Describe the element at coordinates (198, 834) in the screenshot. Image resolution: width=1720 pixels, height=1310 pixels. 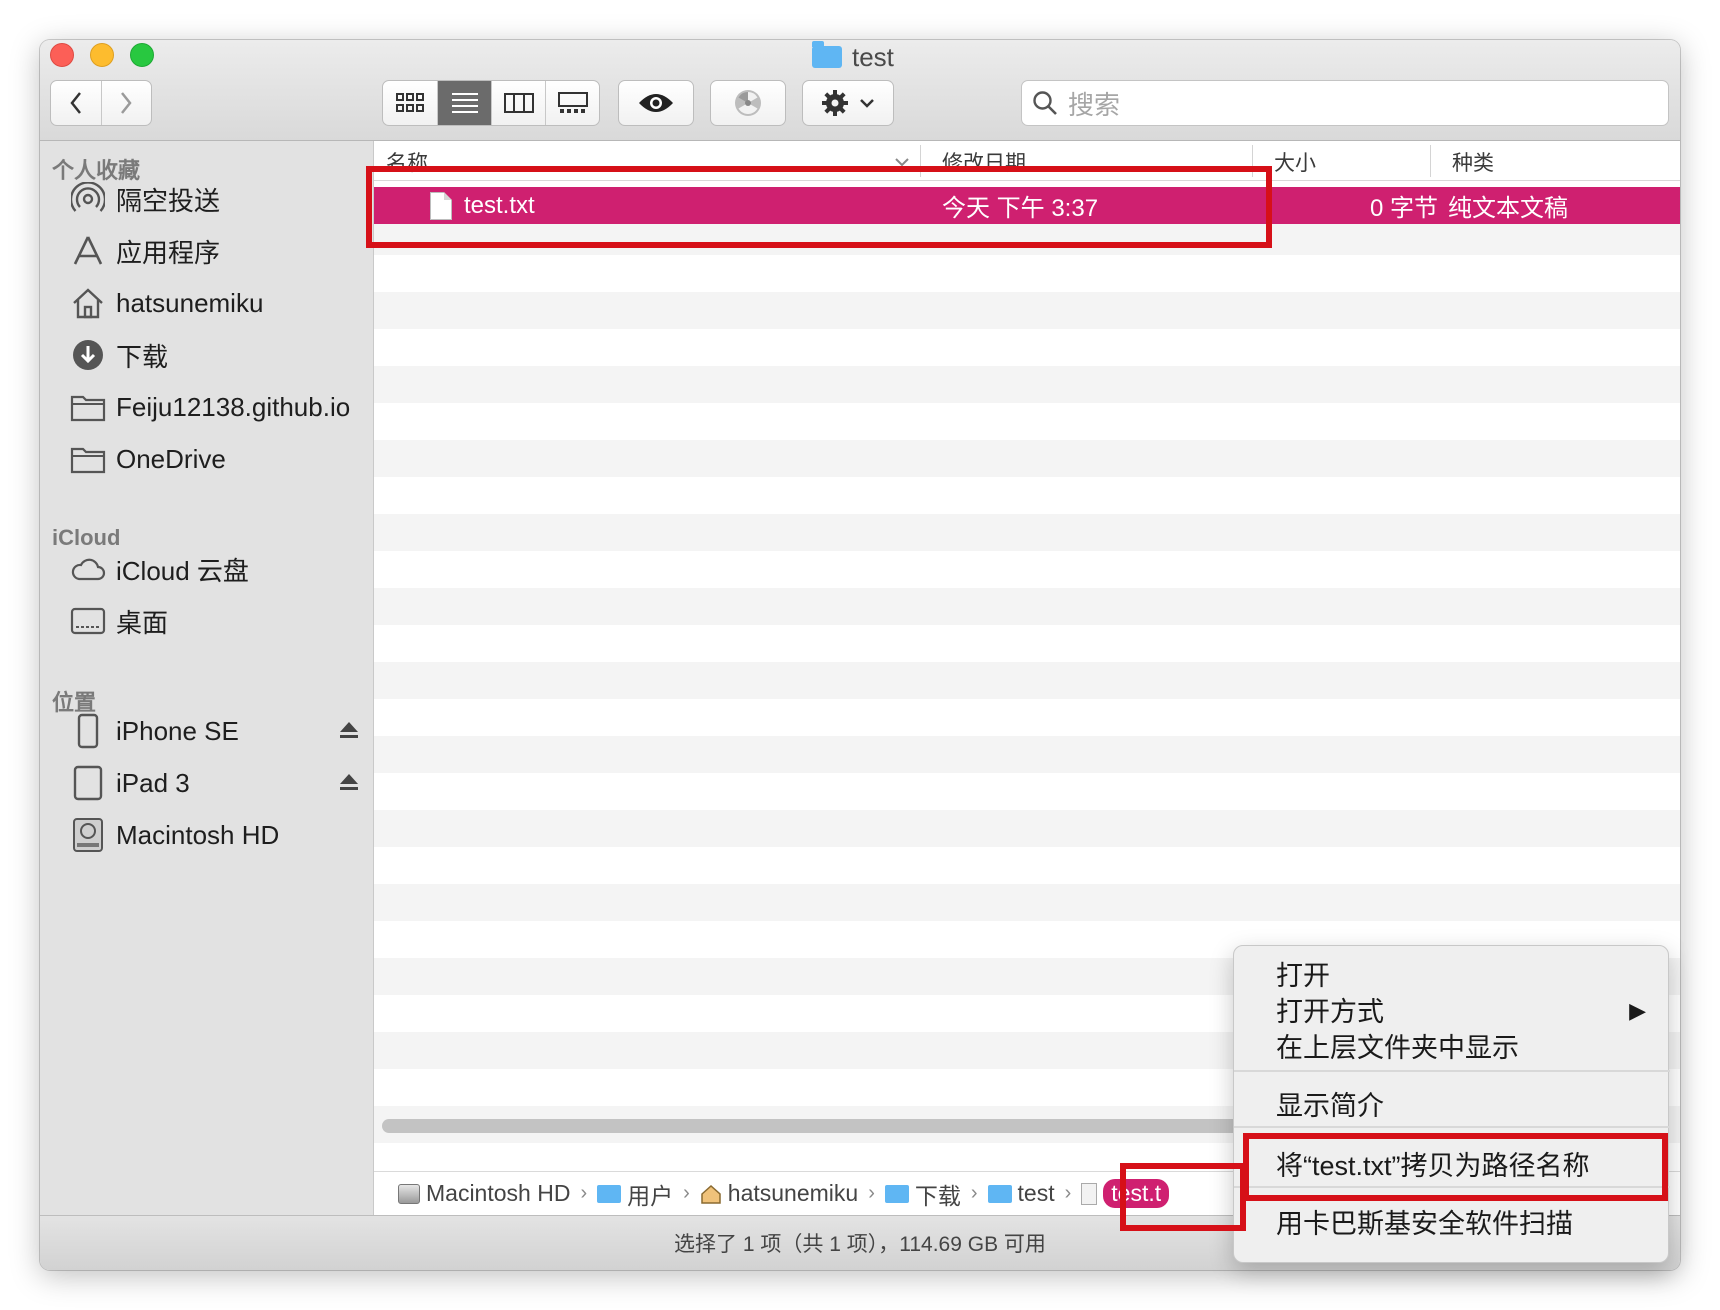
I see `sidebar-item-label: Macintosh HD` at that location.